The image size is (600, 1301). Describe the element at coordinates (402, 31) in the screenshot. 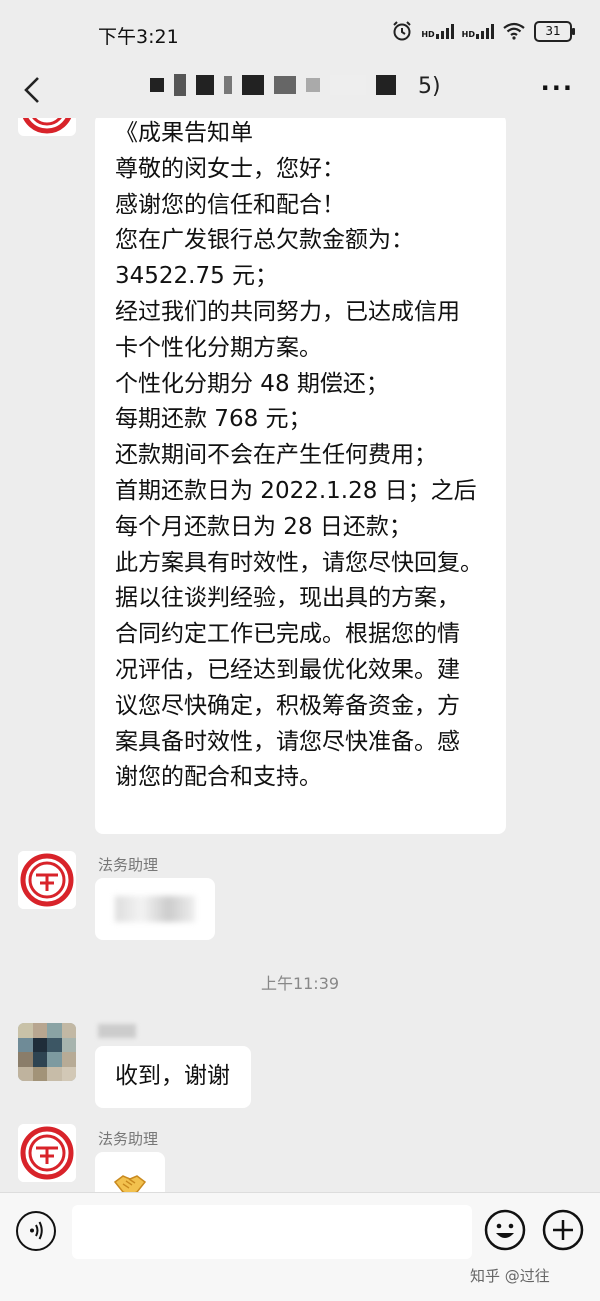

I see `alarm-icon` at that location.